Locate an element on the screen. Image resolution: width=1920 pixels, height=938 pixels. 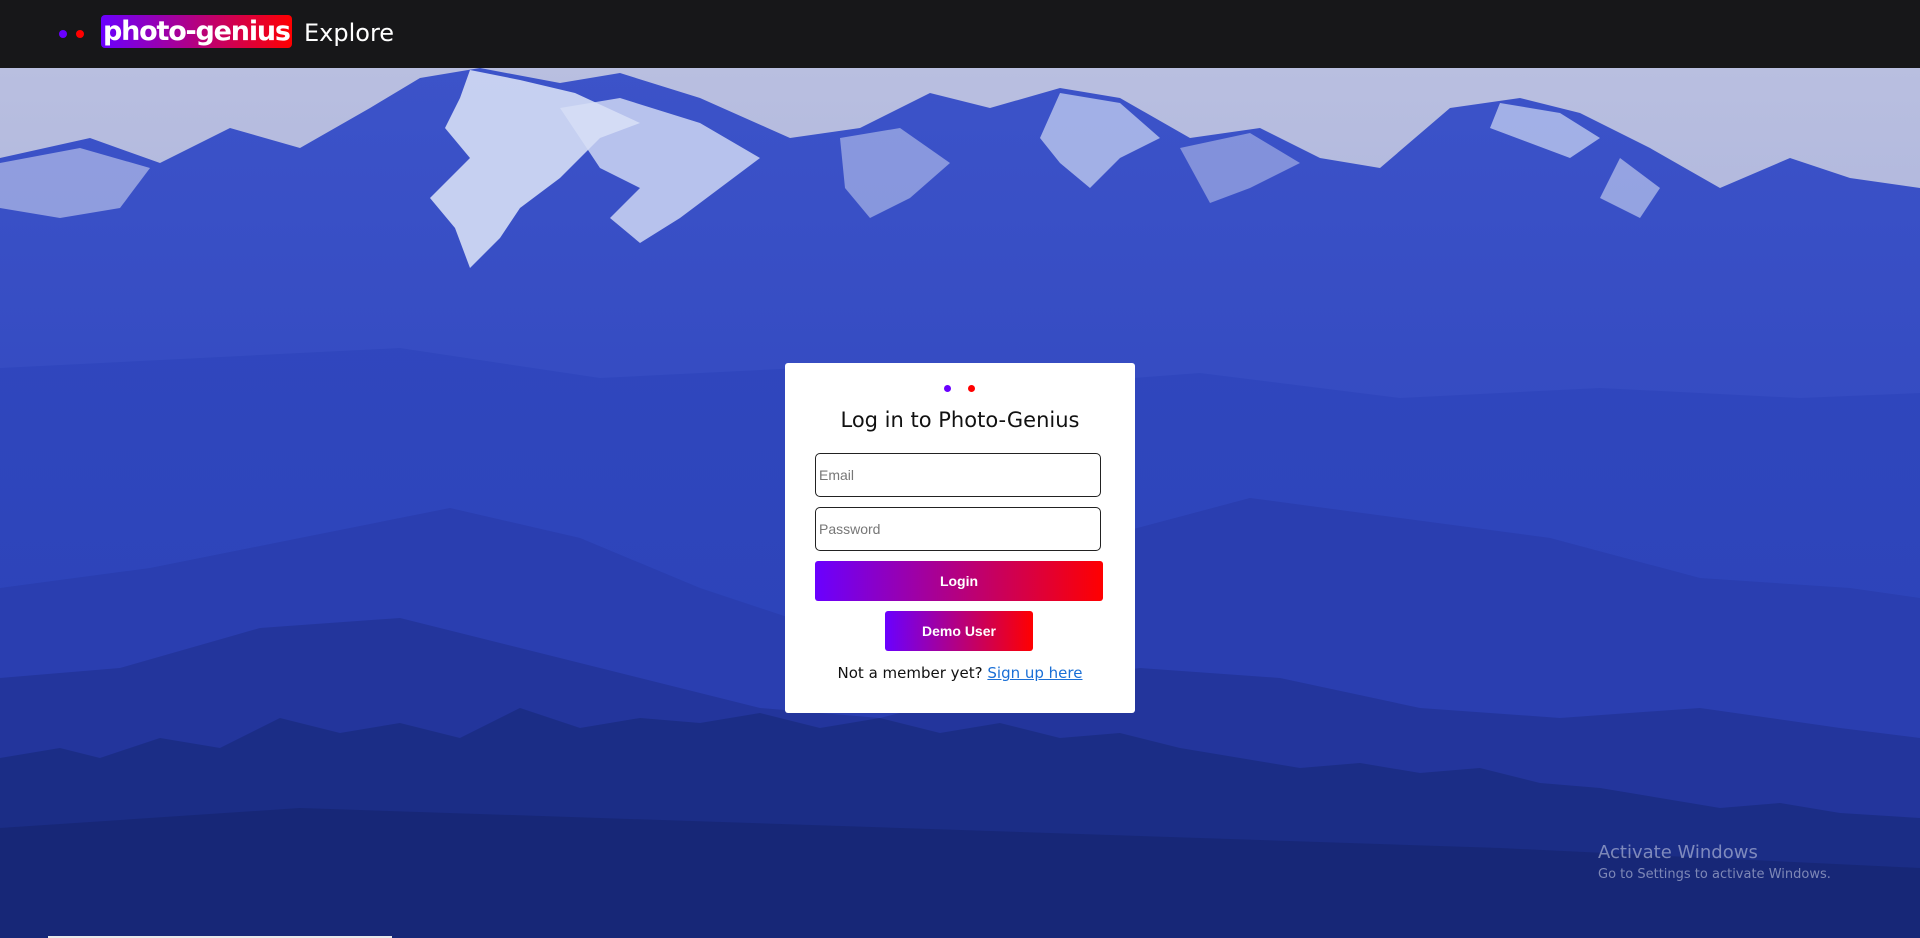
email-field is located at coordinates (958, 475).